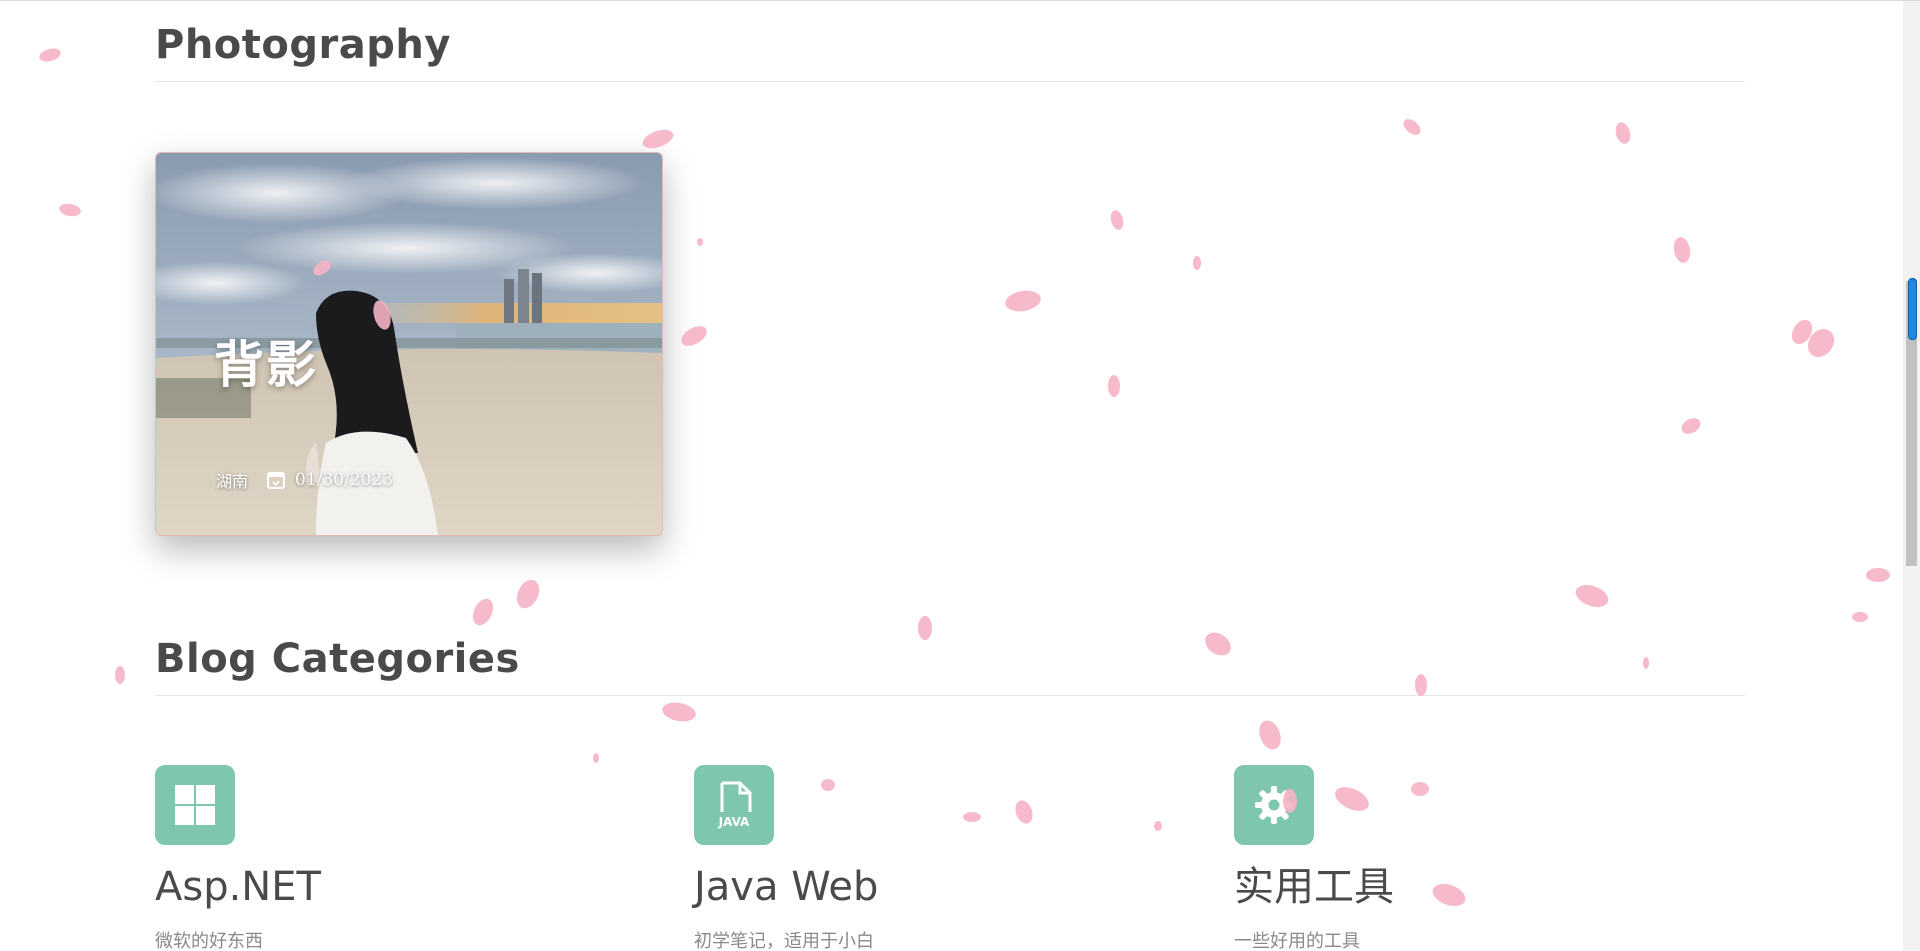  What do you see at coordinates (209, 941) in the screenshot?
I see `category-desc: 微软的好东西` at bounding box center [209, 941].